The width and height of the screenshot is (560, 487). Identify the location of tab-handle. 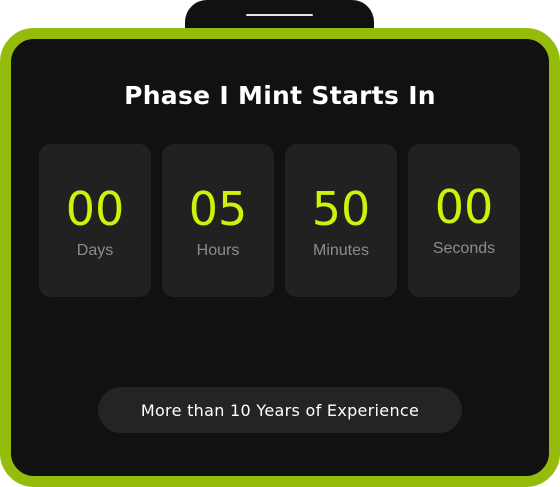
(279, 15).